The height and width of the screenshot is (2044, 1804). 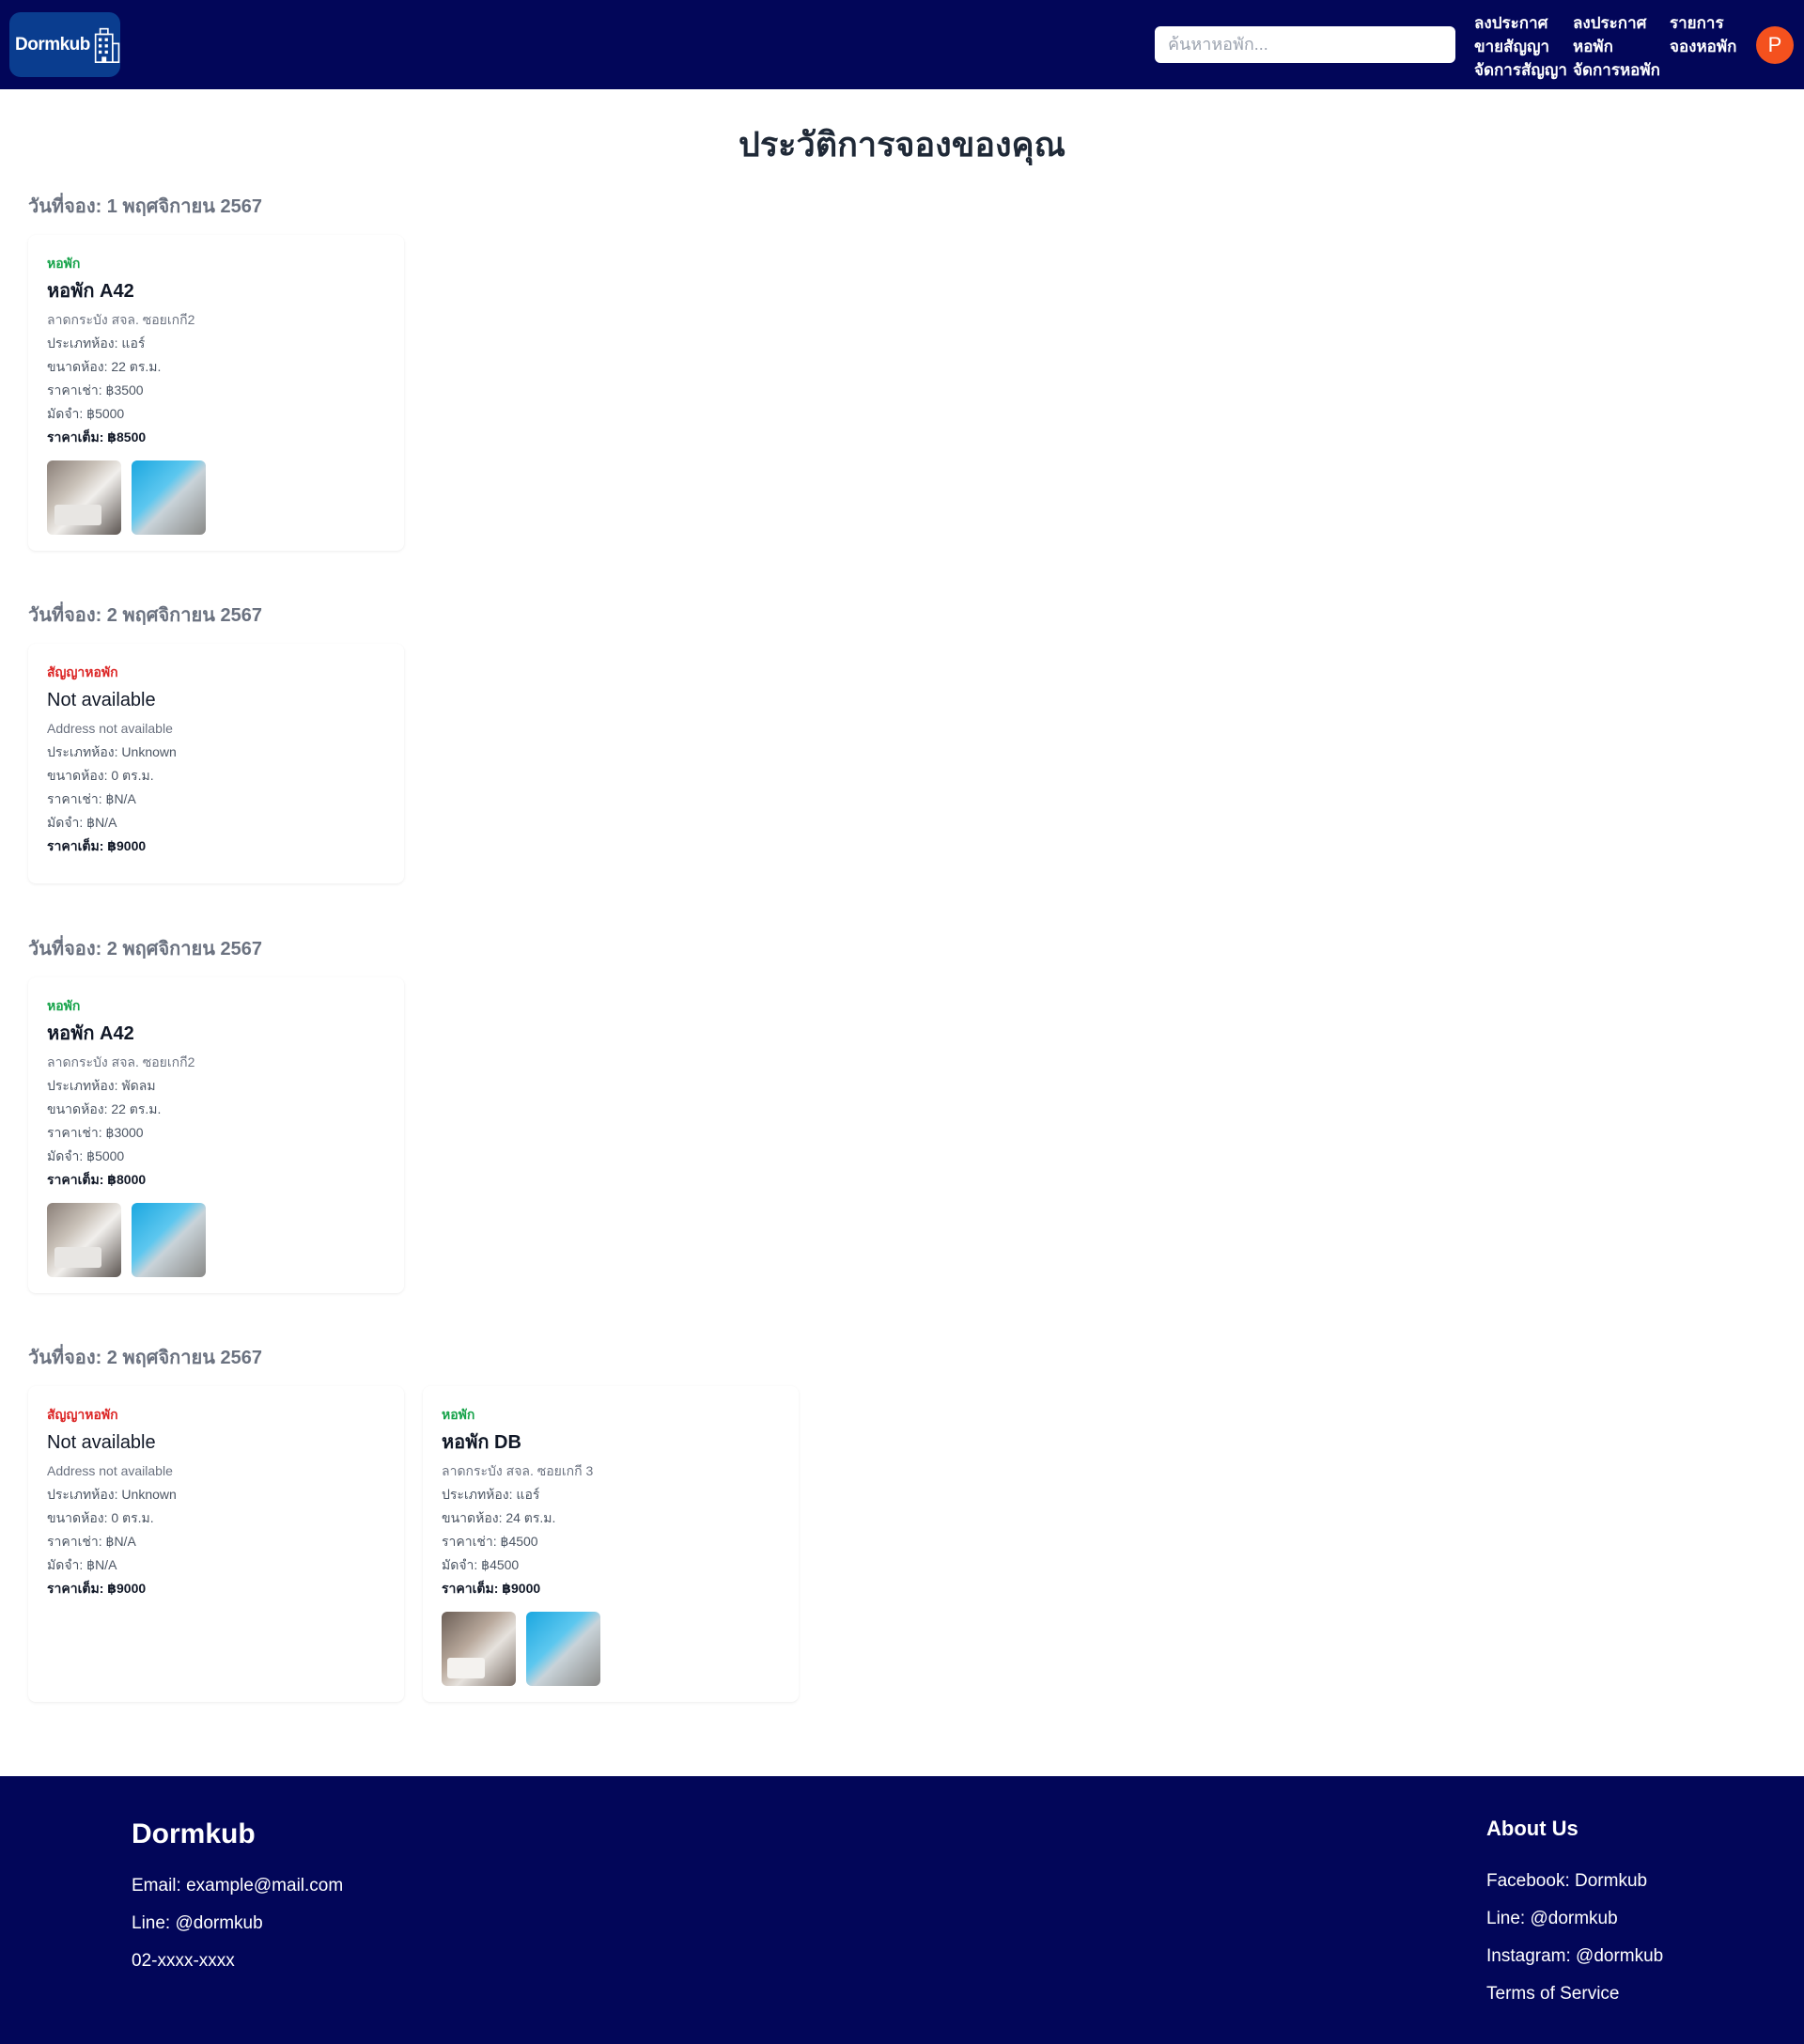 I want to click on footer-email: Email: example@mail.com, so click(x=238, y=1886).